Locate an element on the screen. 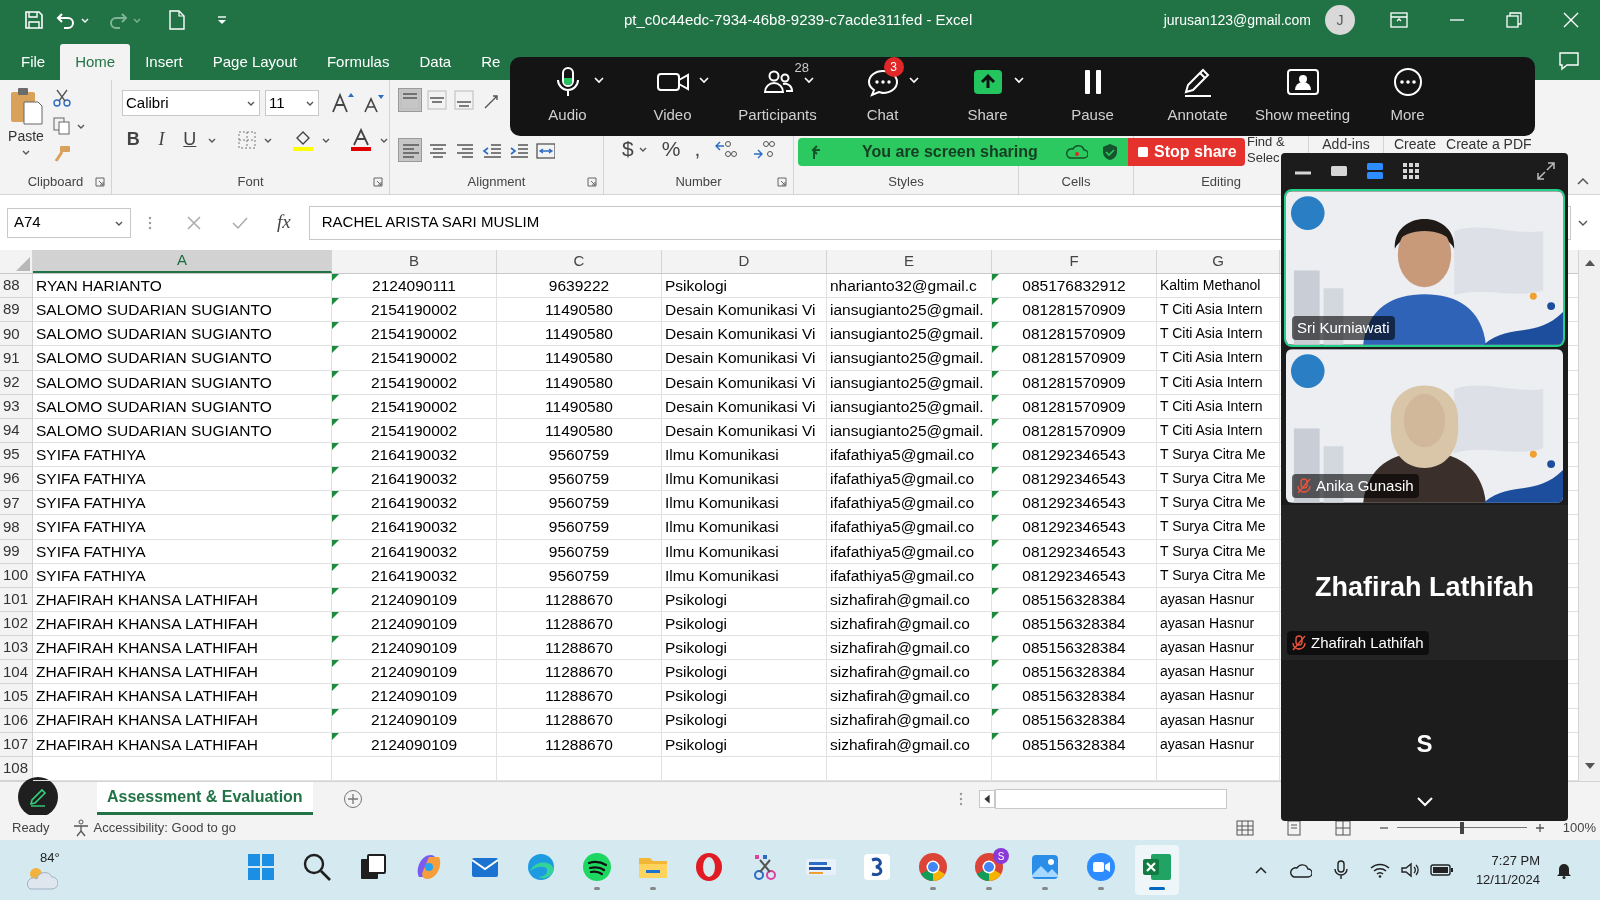 The width and height of the screenshot is (1600, 900). accessibility-icon is located at coordinates (80, 827).